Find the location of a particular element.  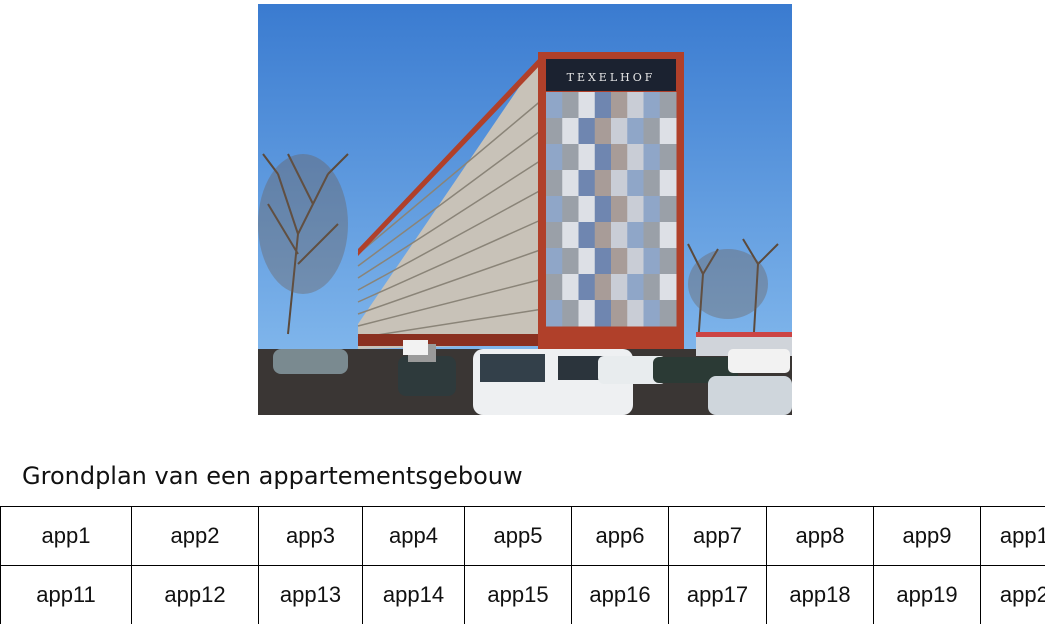

apartment-cell: app18 is located at coordinates (820, 594).